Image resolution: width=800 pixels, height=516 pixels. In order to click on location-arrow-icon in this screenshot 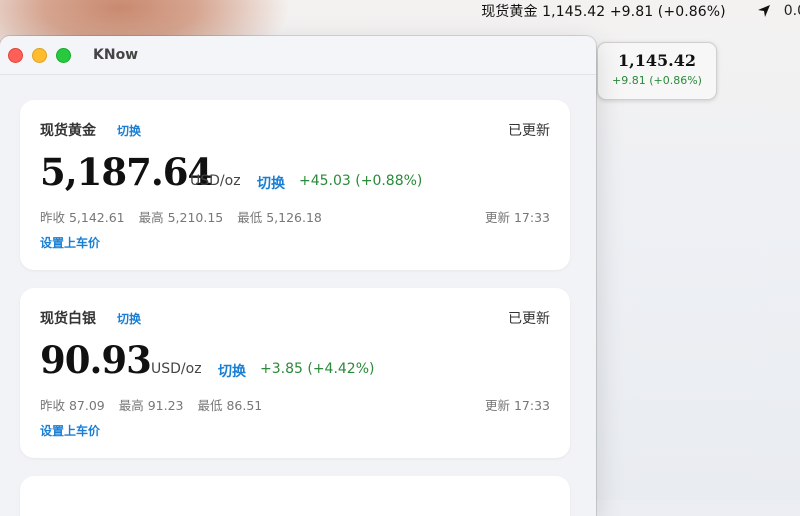, I will do `click(764, 11)`.